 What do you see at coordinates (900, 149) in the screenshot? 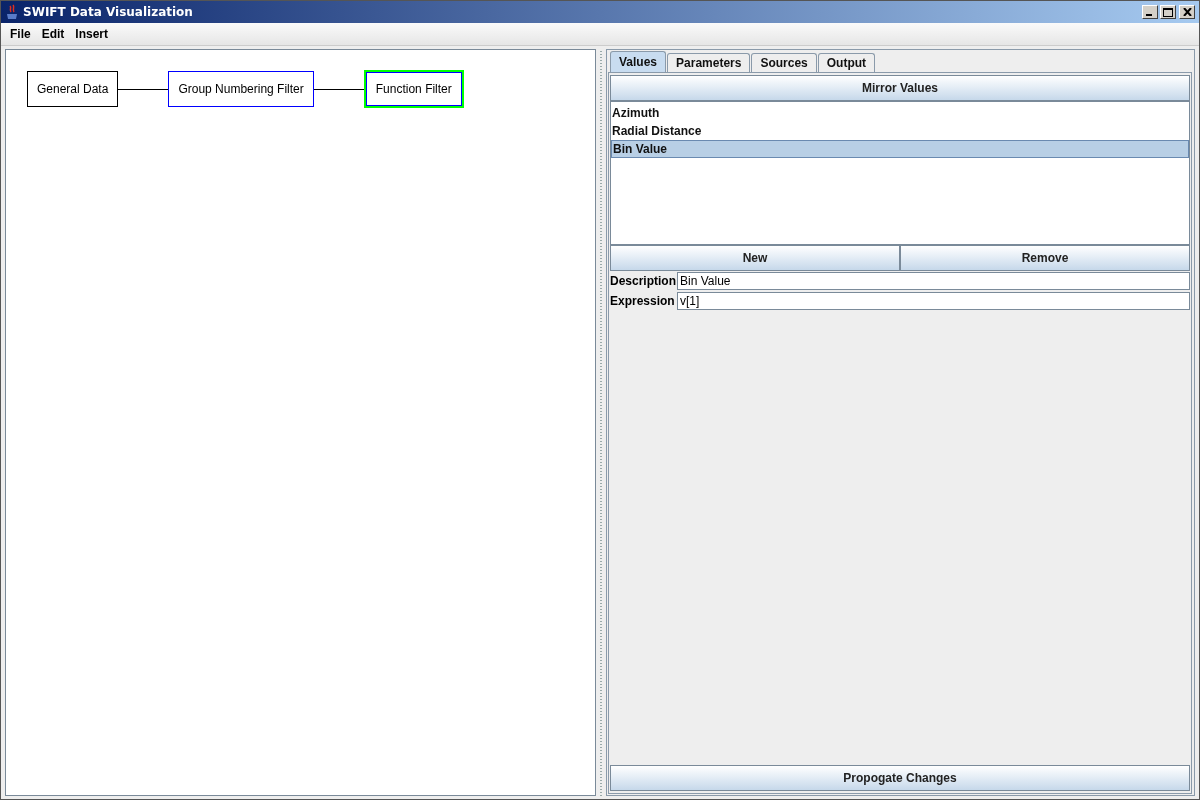
I see `list-item: Bin Value` at bounding box center [900, 149].